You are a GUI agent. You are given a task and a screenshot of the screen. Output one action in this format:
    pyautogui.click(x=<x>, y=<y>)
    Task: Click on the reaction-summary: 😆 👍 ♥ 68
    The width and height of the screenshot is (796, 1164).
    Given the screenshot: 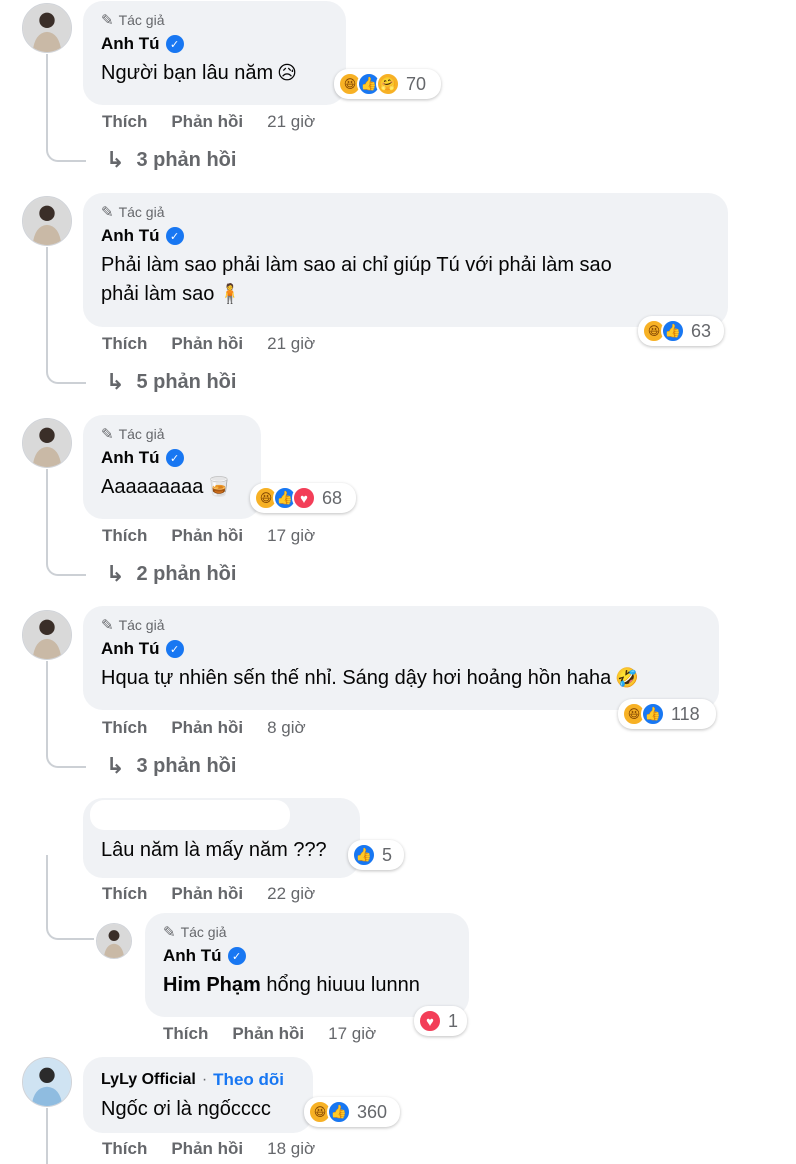 What is the action you would take?
    pyautogui.click(x=303, y=498)
    